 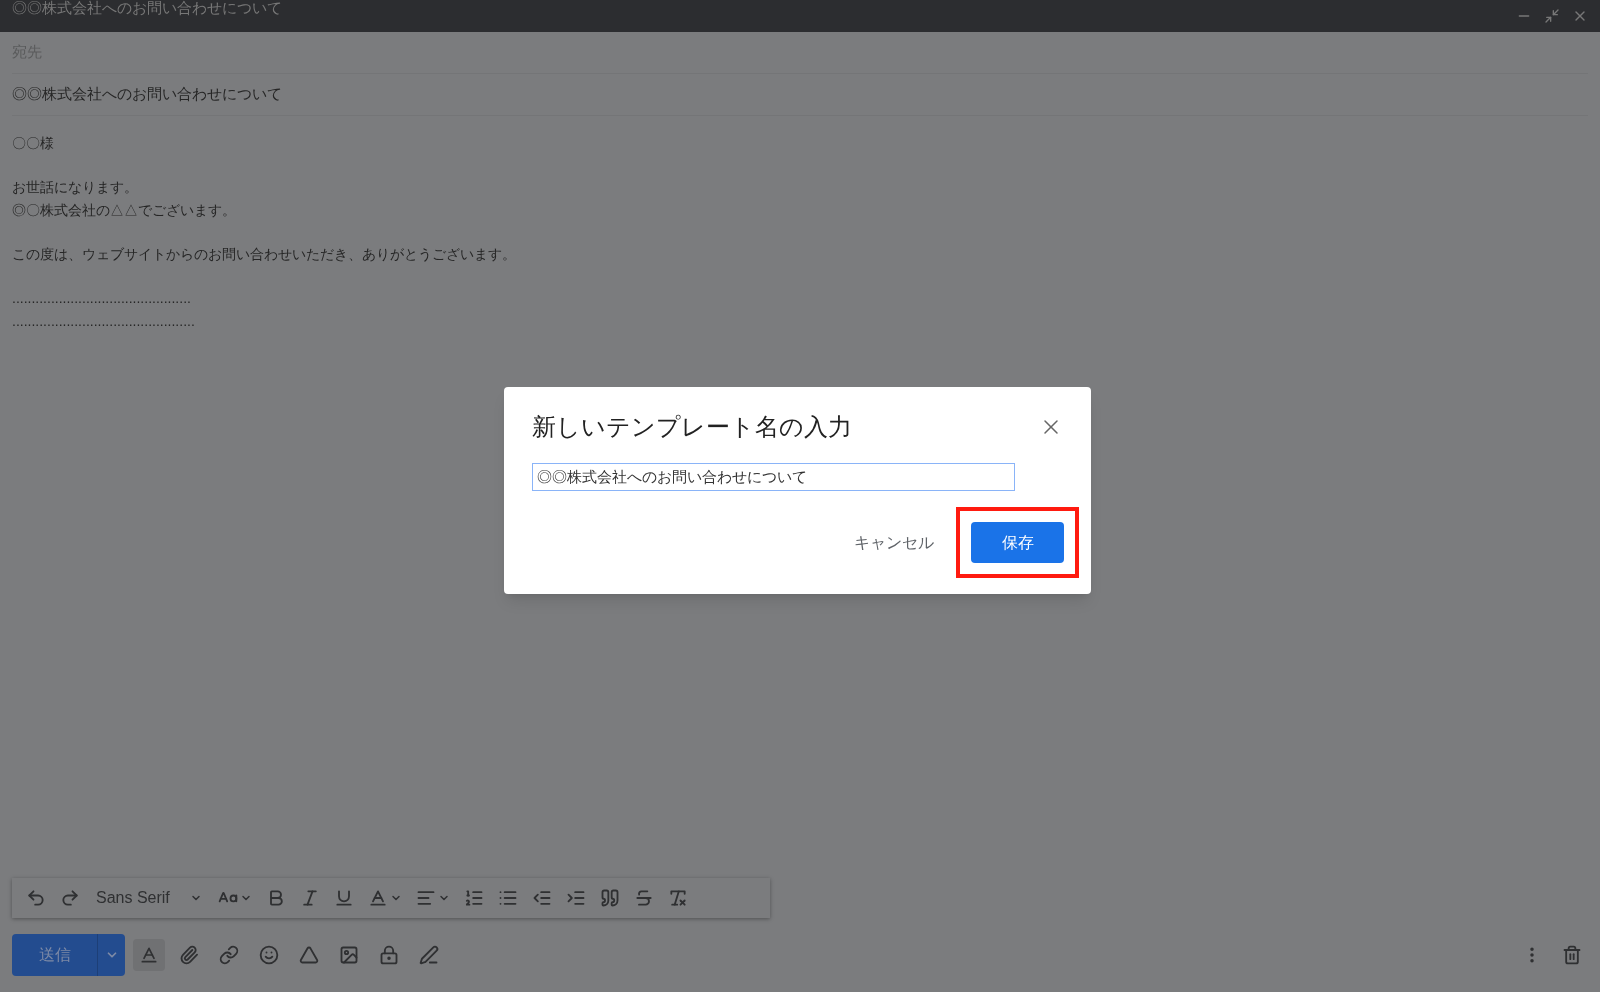 What do you see at coordinates (1552, 16) in the screenshot?
I see `exit-fullscreen-icon` at bounding box center [1552, 16].